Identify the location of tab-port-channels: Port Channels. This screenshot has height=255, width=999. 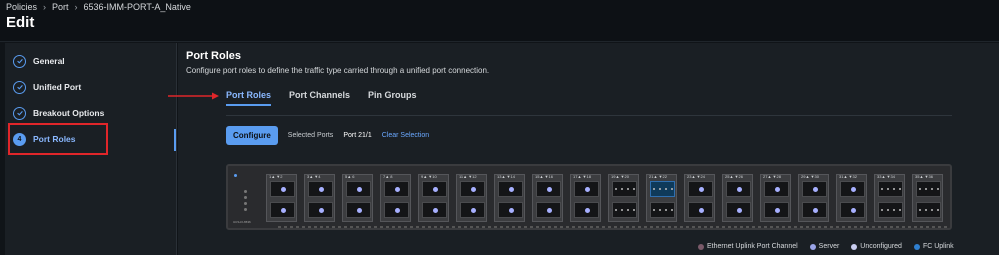
(319, 98).